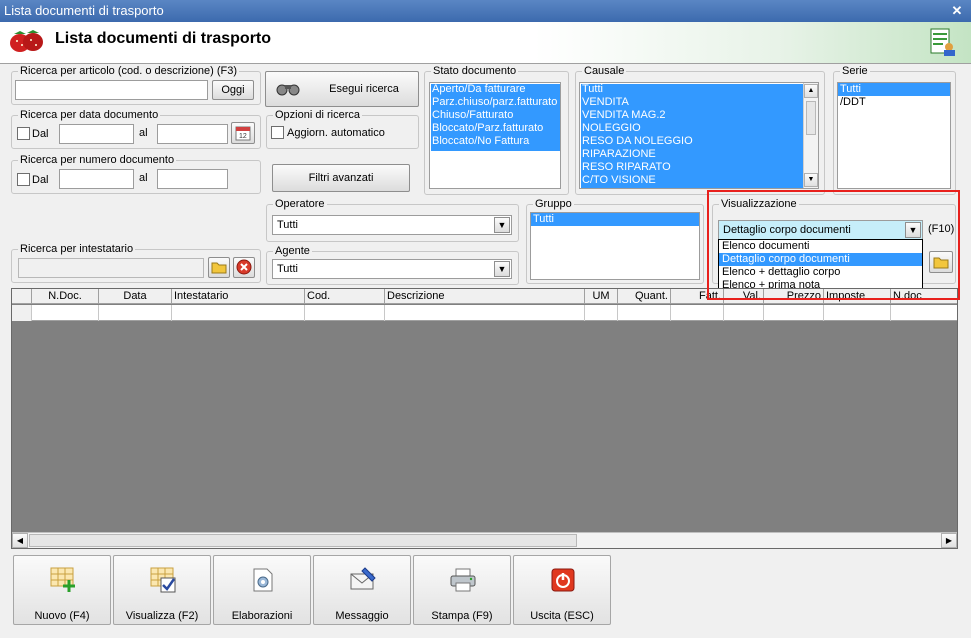 The image size is (971, 638). Describe the element at coordinates (20, 540) in the screenshot. I see `scroll-left-icon: ◀` at that location.